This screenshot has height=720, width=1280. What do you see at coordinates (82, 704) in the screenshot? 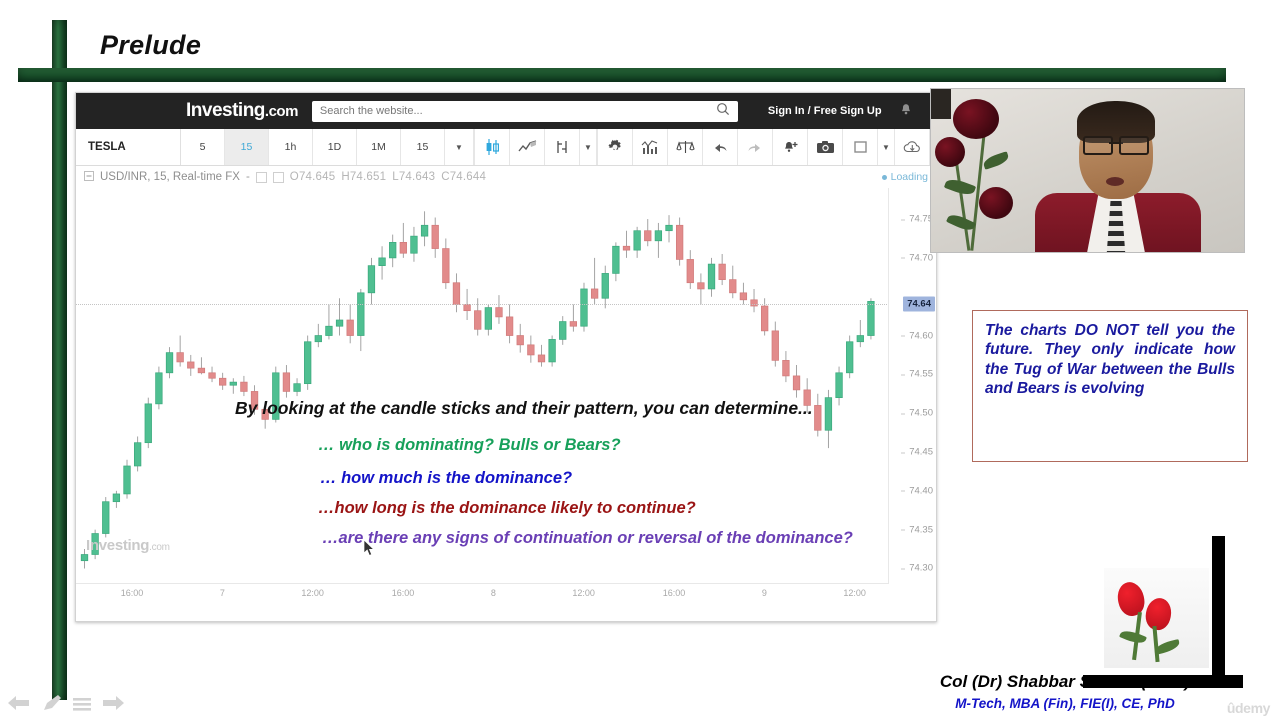
I see `menu-icon` at bounding box center [82, 704].